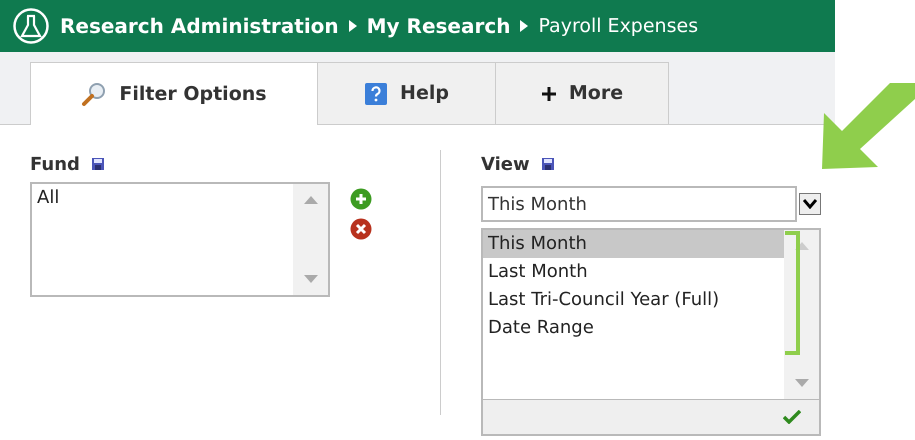 This screenshot has height=440, width=915. Describe the element at coordinates (582, 93) in the screenshot. I see `tab: More` at that location.